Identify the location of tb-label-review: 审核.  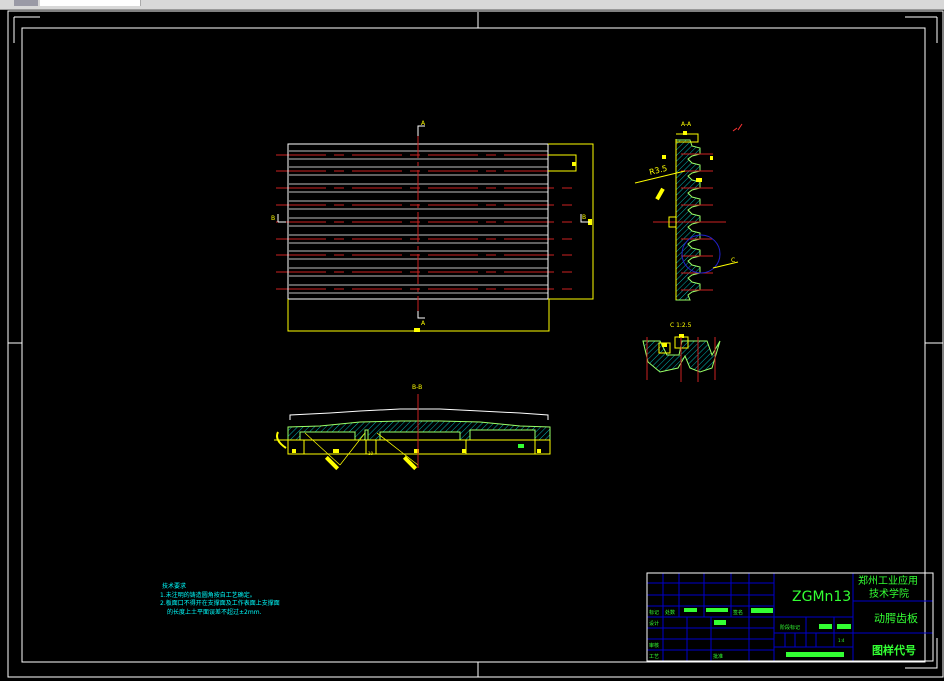
(654, 645).